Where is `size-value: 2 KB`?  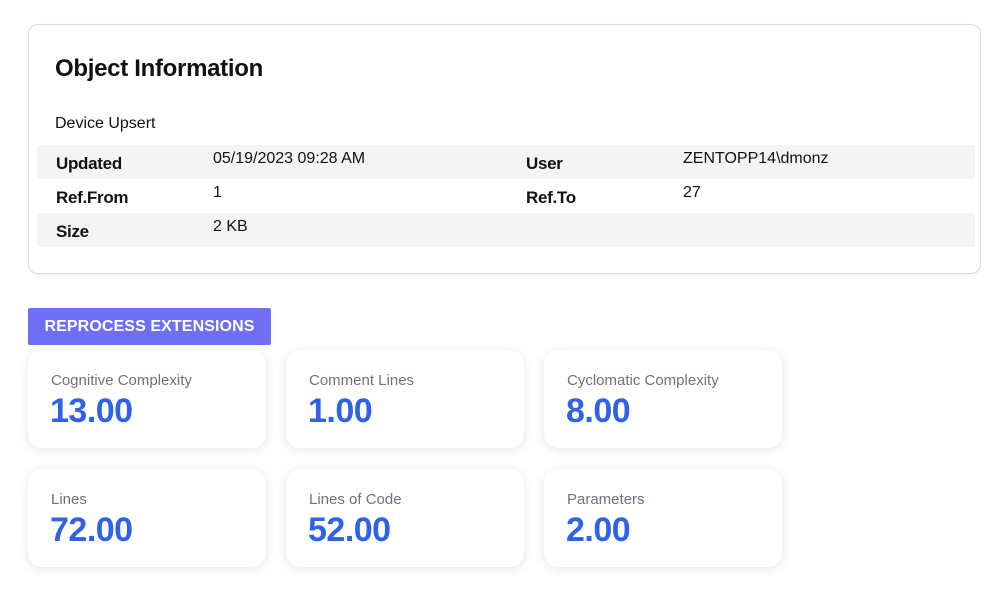 size-value: 2 KB is located at coordinates (230, 226).